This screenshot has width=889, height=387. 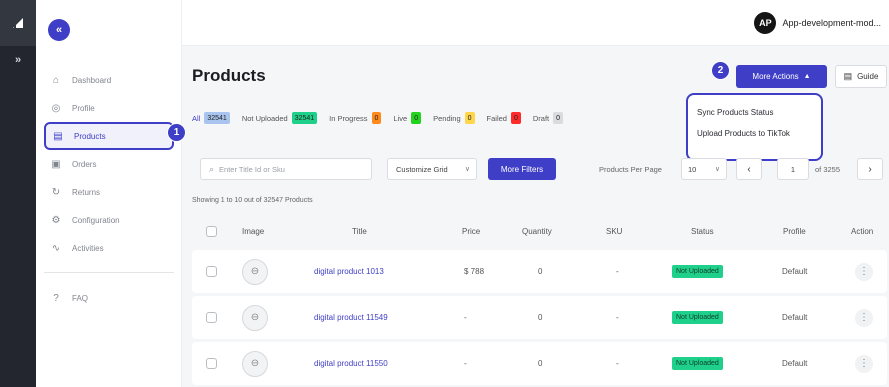 What do you see at coordinates (90, 136) in the screenshot?
I see `sidebar-item-label: Products` at bounding box center [90, 136].